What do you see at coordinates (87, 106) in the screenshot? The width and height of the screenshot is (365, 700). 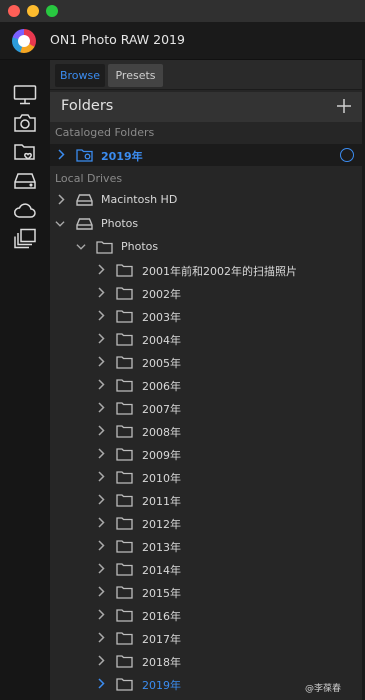 I see `folders-title: Folders` at bounding box center [87, 106].